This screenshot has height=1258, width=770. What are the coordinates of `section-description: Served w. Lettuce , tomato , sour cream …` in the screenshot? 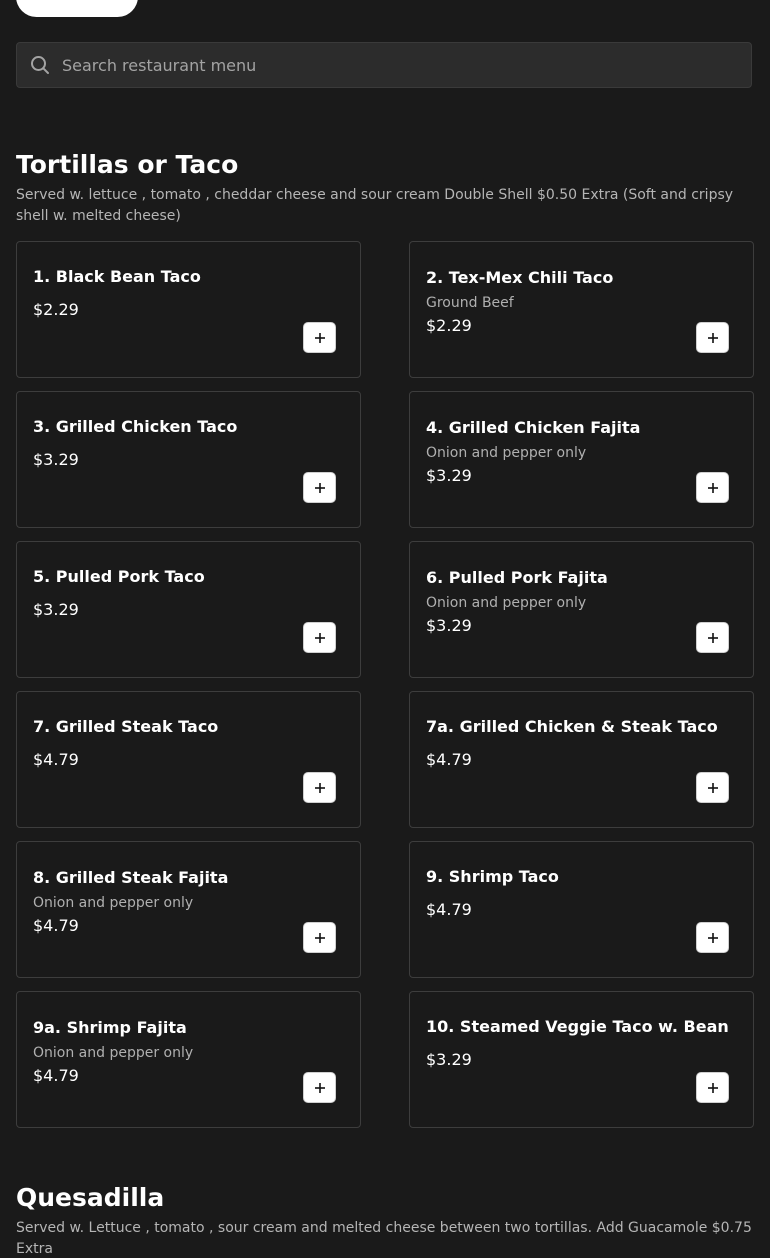 It's located at (384, 1238).